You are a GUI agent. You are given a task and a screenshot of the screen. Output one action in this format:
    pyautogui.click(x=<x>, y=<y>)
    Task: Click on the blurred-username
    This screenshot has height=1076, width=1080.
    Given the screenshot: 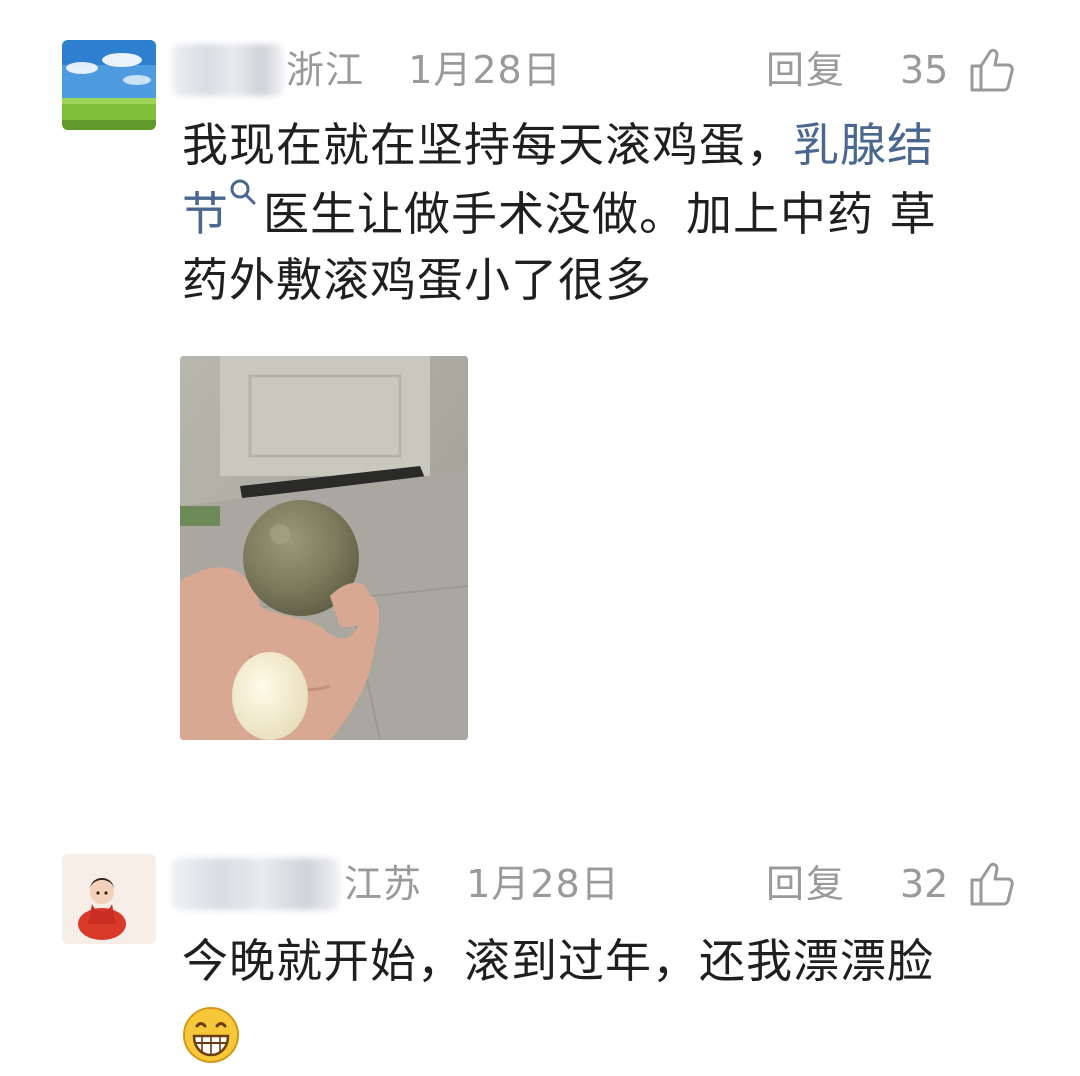 What is the action you would take?
    pyautogui.click(x=256, y=884)
    